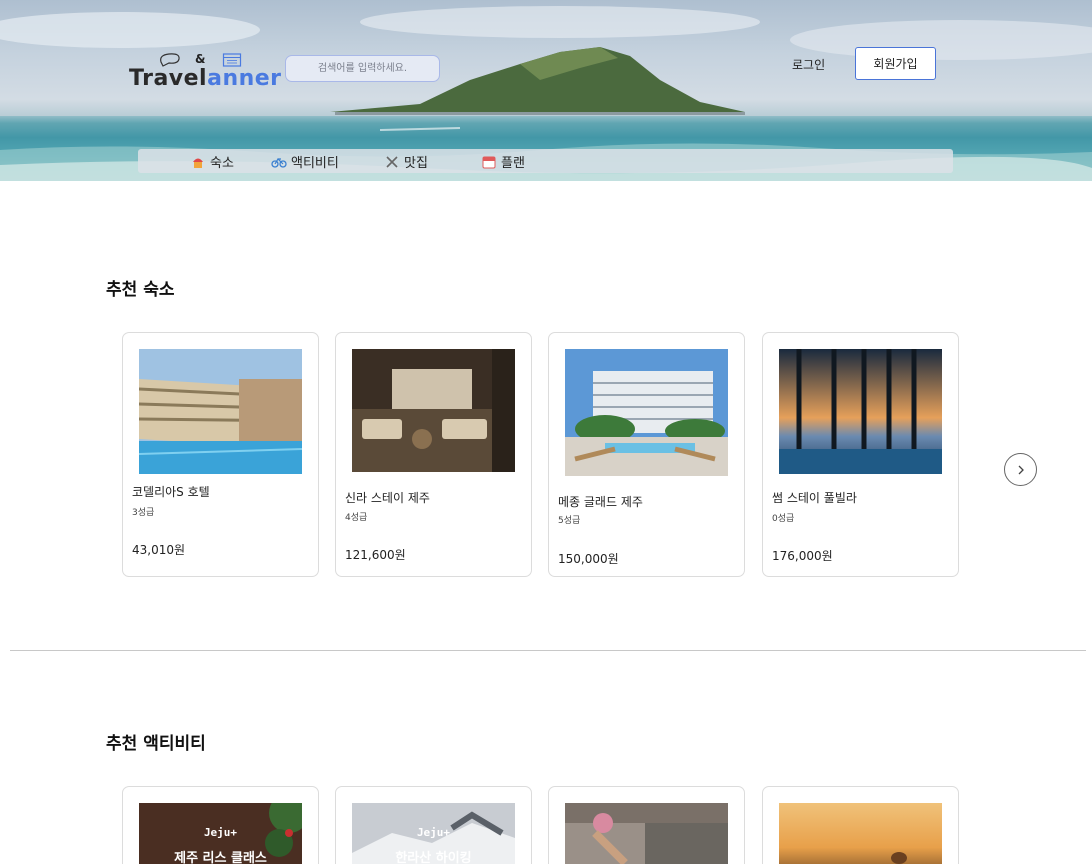 The height and width of the screenshot is (864, 1092). What do you see at coordinates (600, 502) in the screenshot?
I see `stay-name: 메종 글래드 제주` at bounding box center [600, 502].